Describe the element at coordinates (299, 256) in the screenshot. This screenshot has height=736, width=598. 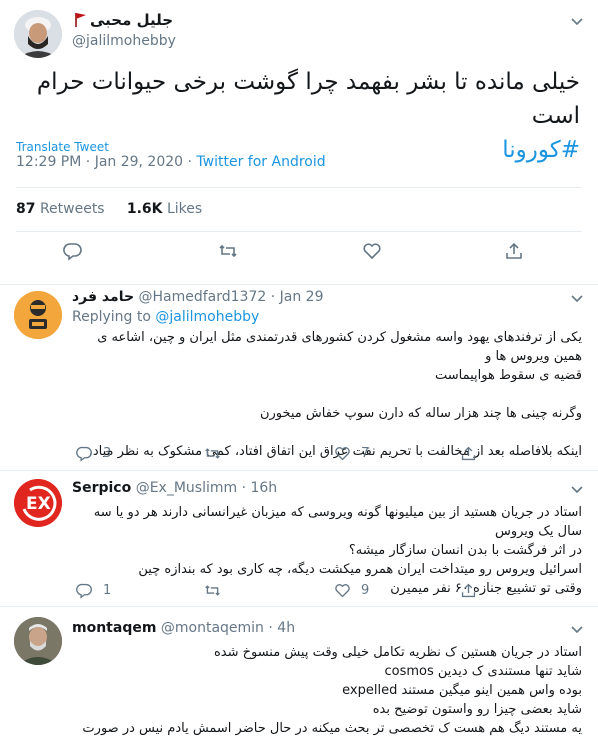
I see `tweet-actions` at that location.